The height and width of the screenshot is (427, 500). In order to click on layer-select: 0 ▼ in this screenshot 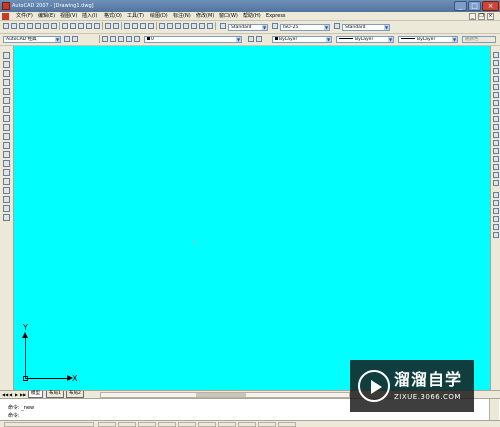, I will do `click(193, 39)`.